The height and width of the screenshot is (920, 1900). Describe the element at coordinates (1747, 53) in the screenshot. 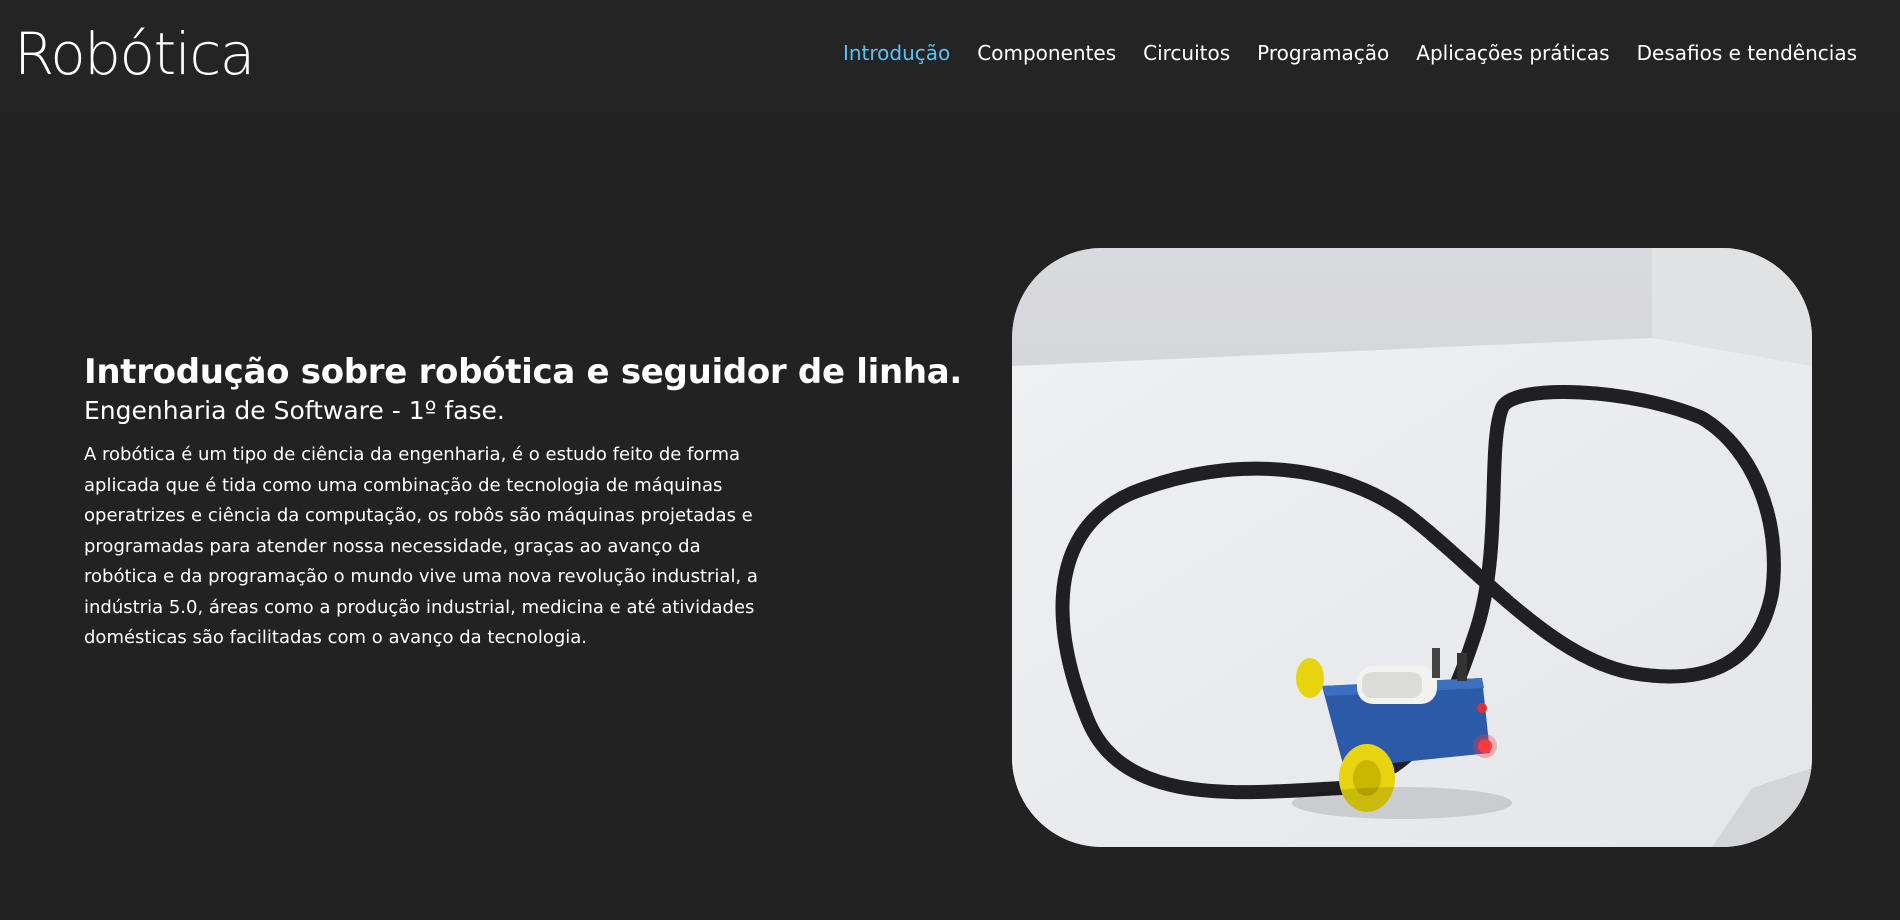

I see `nav-link-desafios-tendencias: Desafios e tendências` at that location.